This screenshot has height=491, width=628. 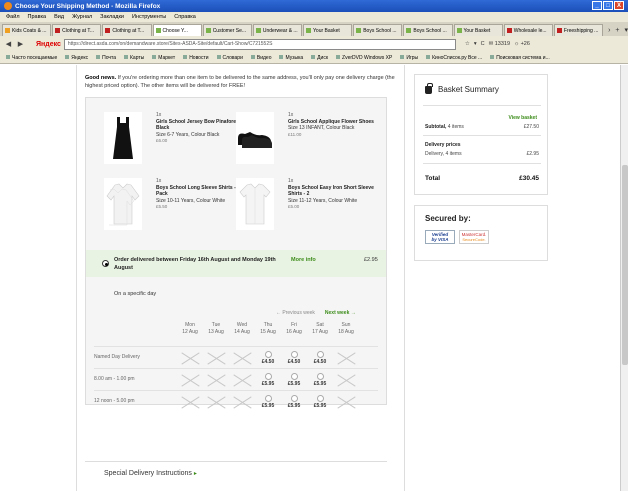 I want to click on bookmark-item: Музыка, so click(x=291, y=58).